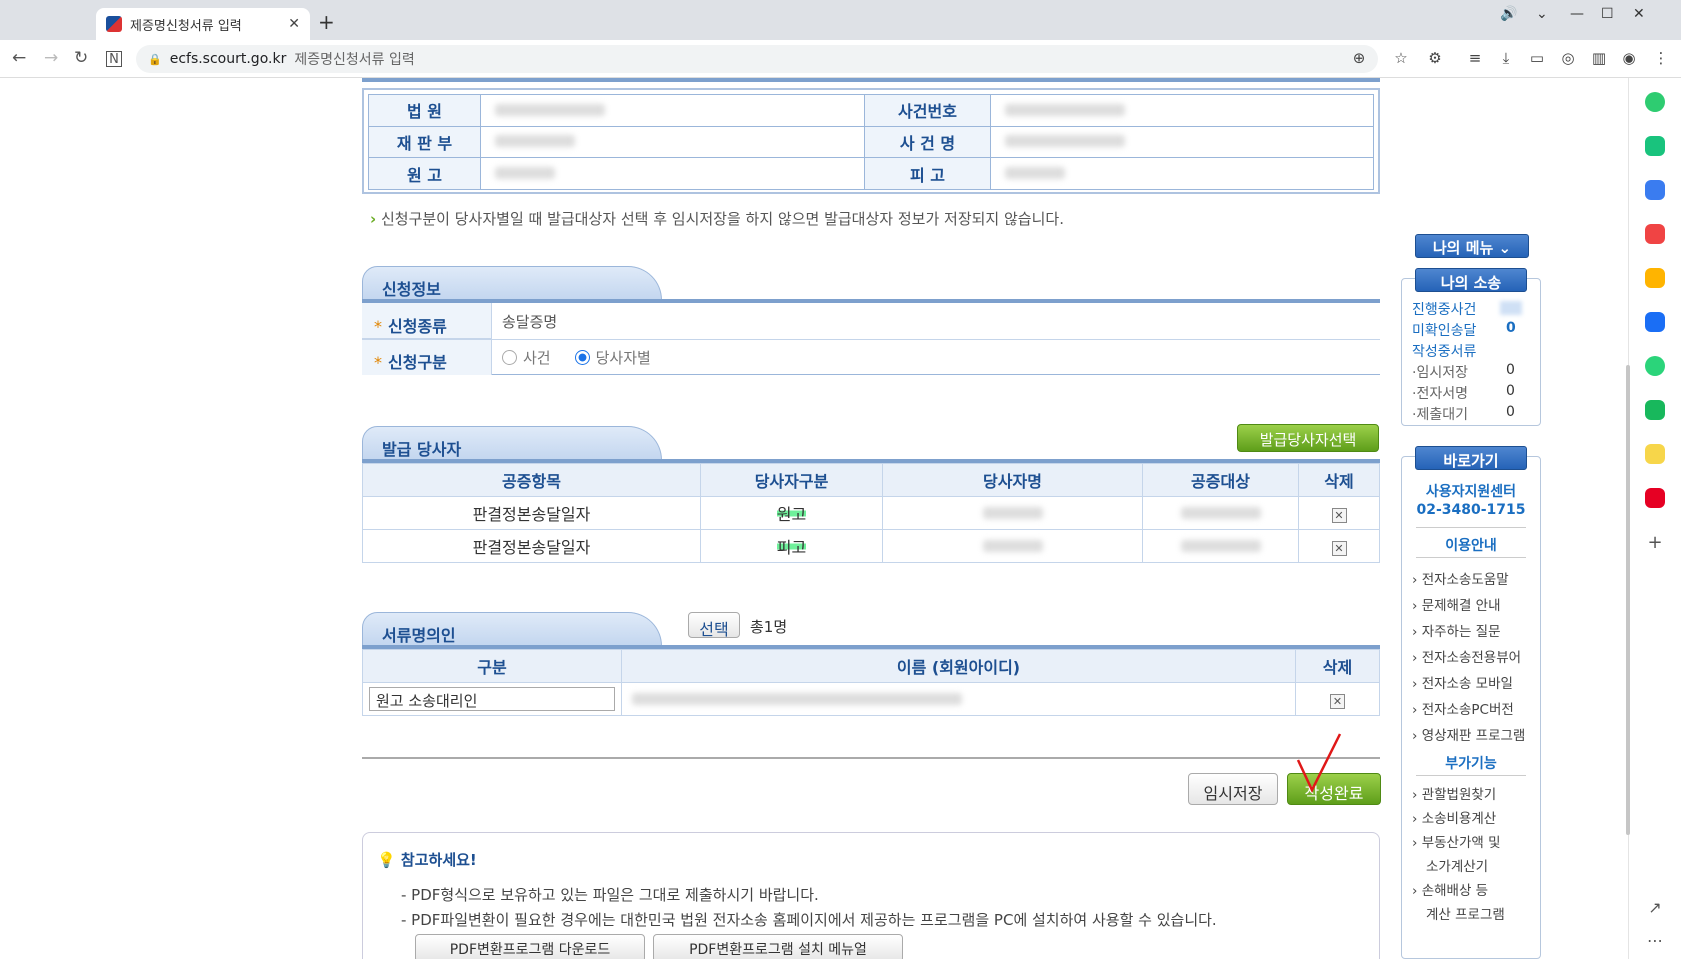 The height and width of the screenshot is (959, 1681). I want to click on radio-case, so click(509, 357).